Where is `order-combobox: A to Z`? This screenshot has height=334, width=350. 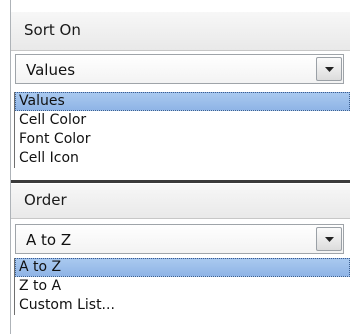 order-combobox: A to Z is located at coordinates (179, 239).